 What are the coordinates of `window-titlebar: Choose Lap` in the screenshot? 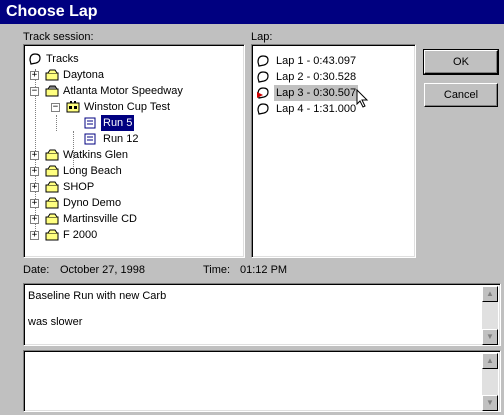 It's located at (252, 12).